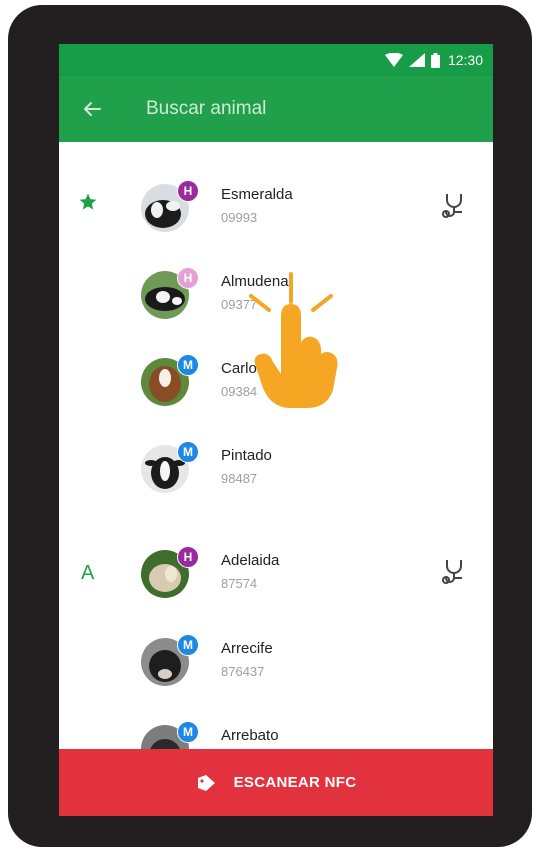  What do you see at coordinates (435, 60) in the screenshot?
I see `battery-icon` at bounding box center [435, 60].